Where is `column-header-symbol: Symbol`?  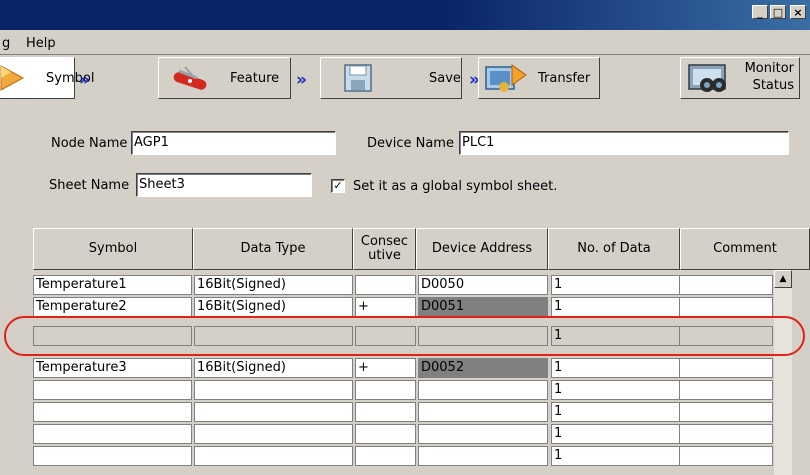 column-header-symbol: Symbol is located at coordinates (113, 249).